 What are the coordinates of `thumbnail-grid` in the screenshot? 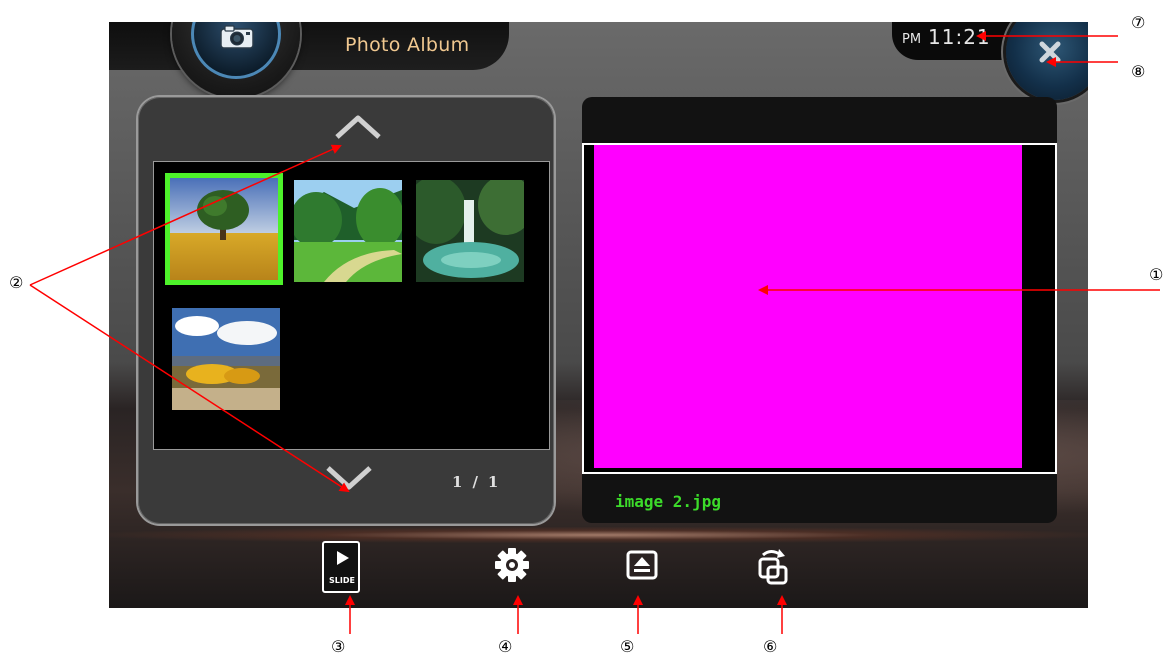 It's located at (351, 305).